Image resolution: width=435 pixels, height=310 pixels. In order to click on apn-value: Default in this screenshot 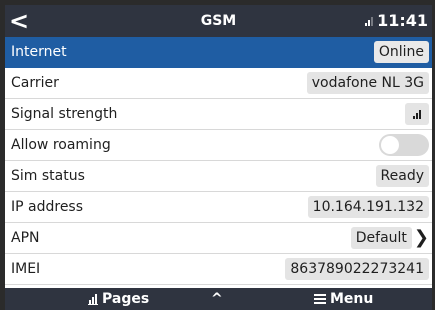, I will do `click(381, 238)`.